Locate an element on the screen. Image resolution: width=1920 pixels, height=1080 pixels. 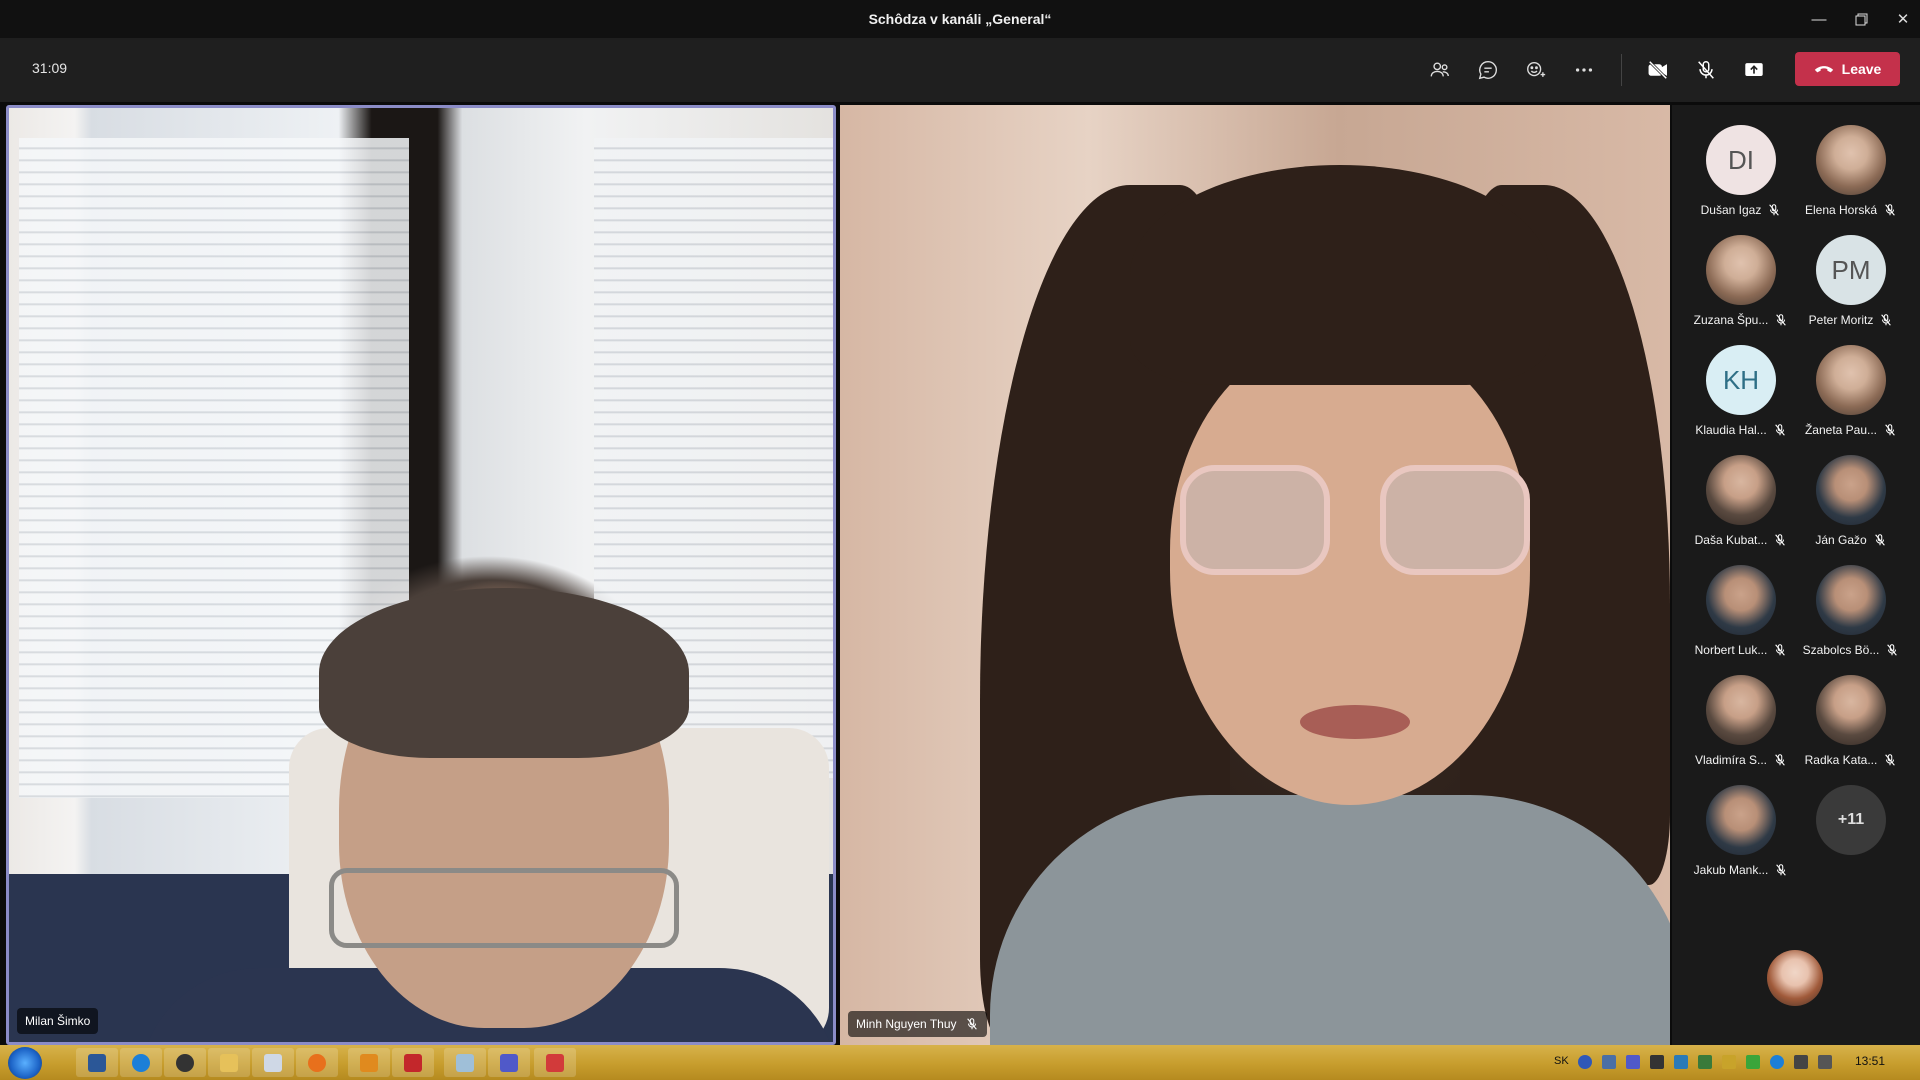
participant-item: PM Peter Moritz is located at coordinates (1851, 287).